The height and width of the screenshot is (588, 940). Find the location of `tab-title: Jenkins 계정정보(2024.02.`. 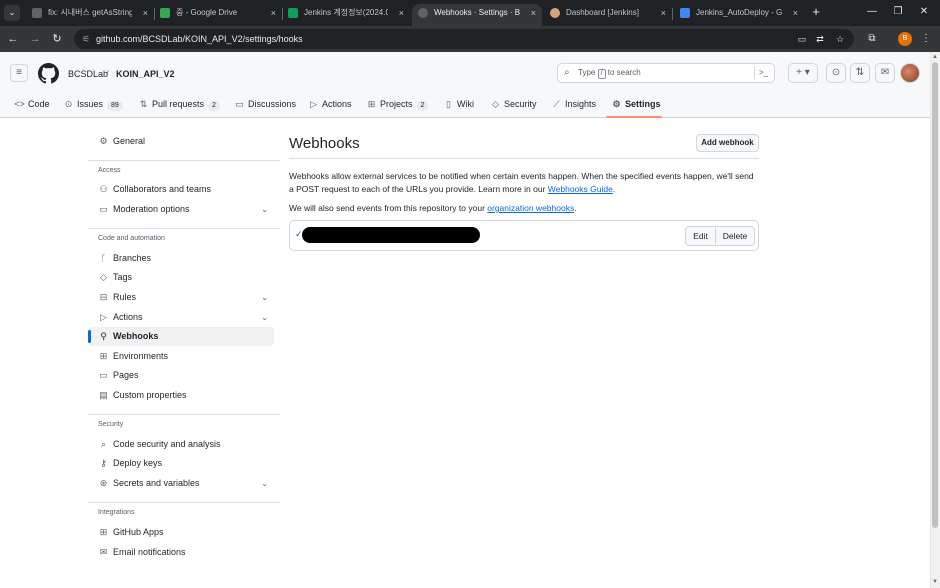

tab-title: Jenkins 계정정보(2024.02. is located at coordinates (346, 12).